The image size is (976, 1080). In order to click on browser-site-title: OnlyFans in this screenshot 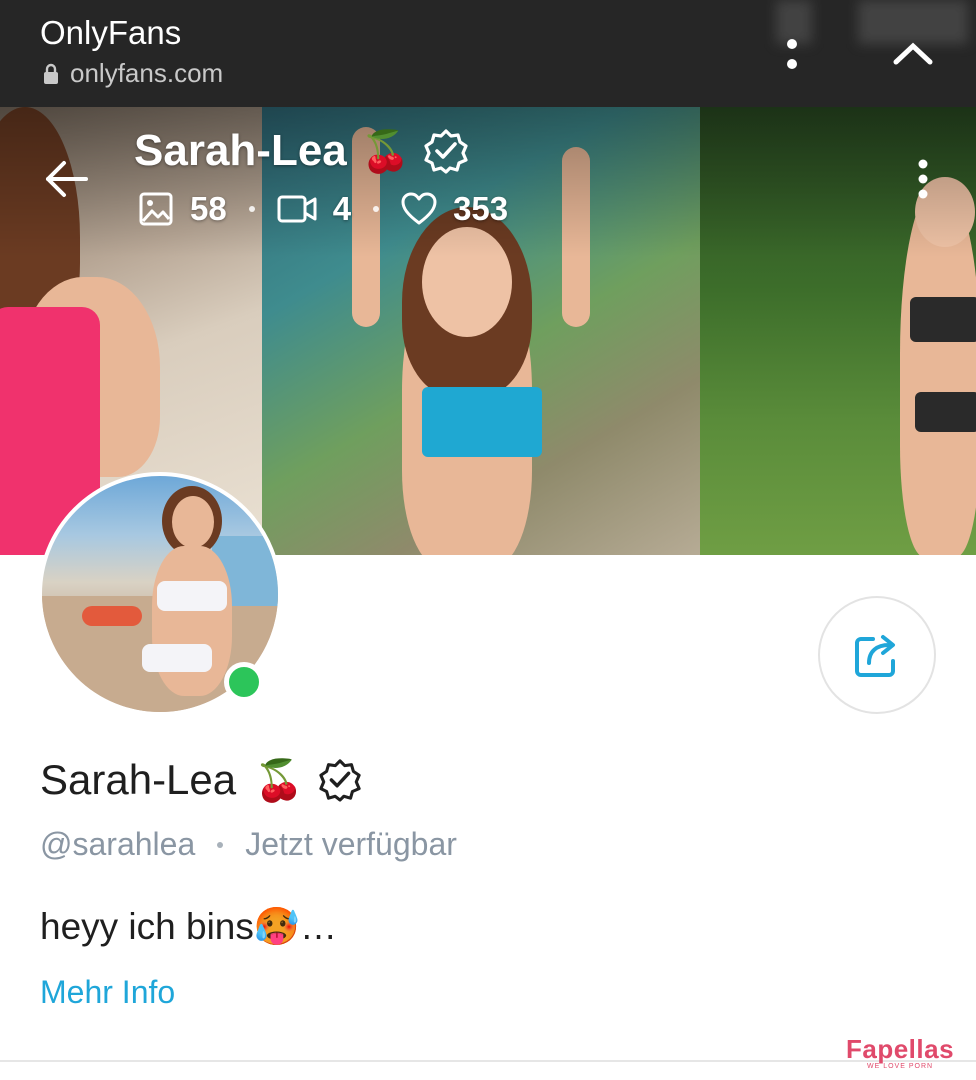, I will do `click(111, 32)`.